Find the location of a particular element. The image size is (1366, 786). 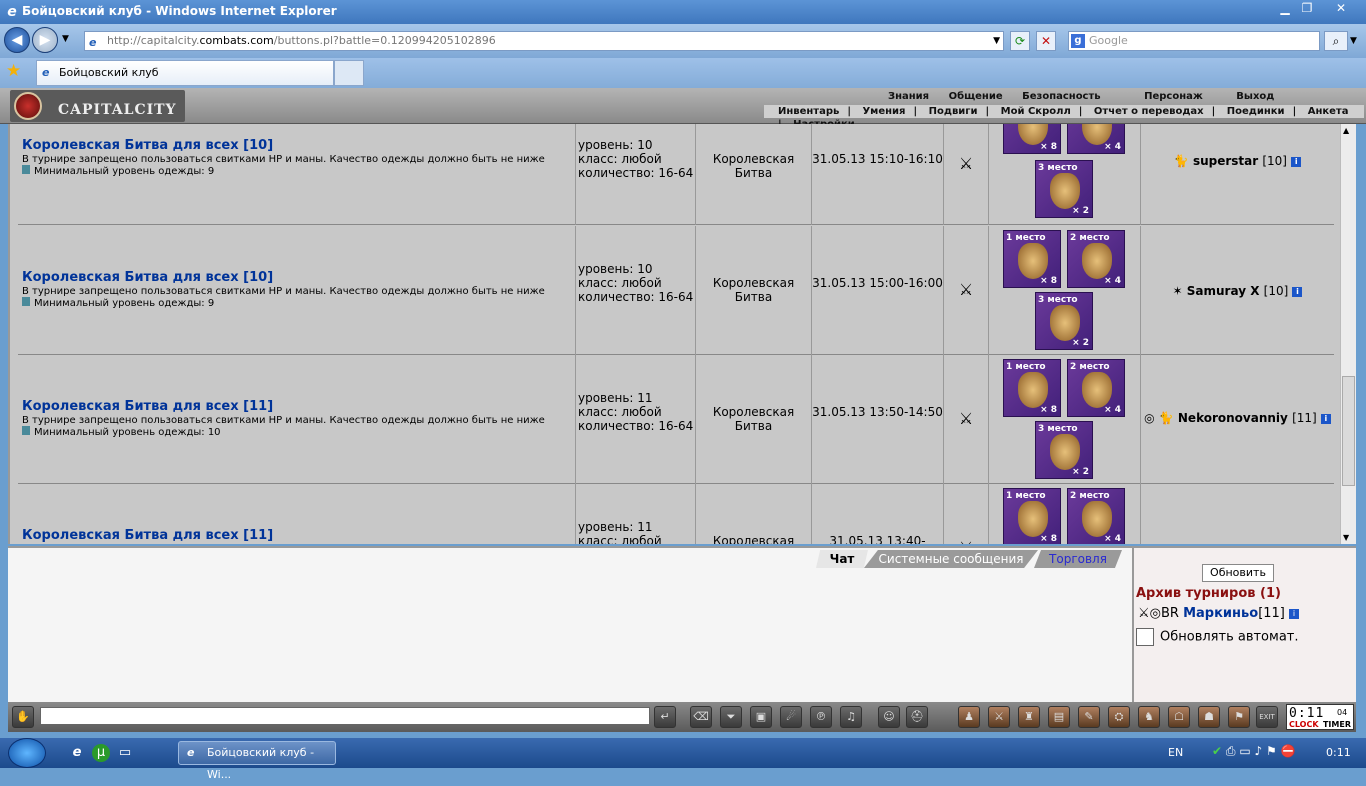

archive-user-name: Маркиньо is located at coordinates (1220, 613).